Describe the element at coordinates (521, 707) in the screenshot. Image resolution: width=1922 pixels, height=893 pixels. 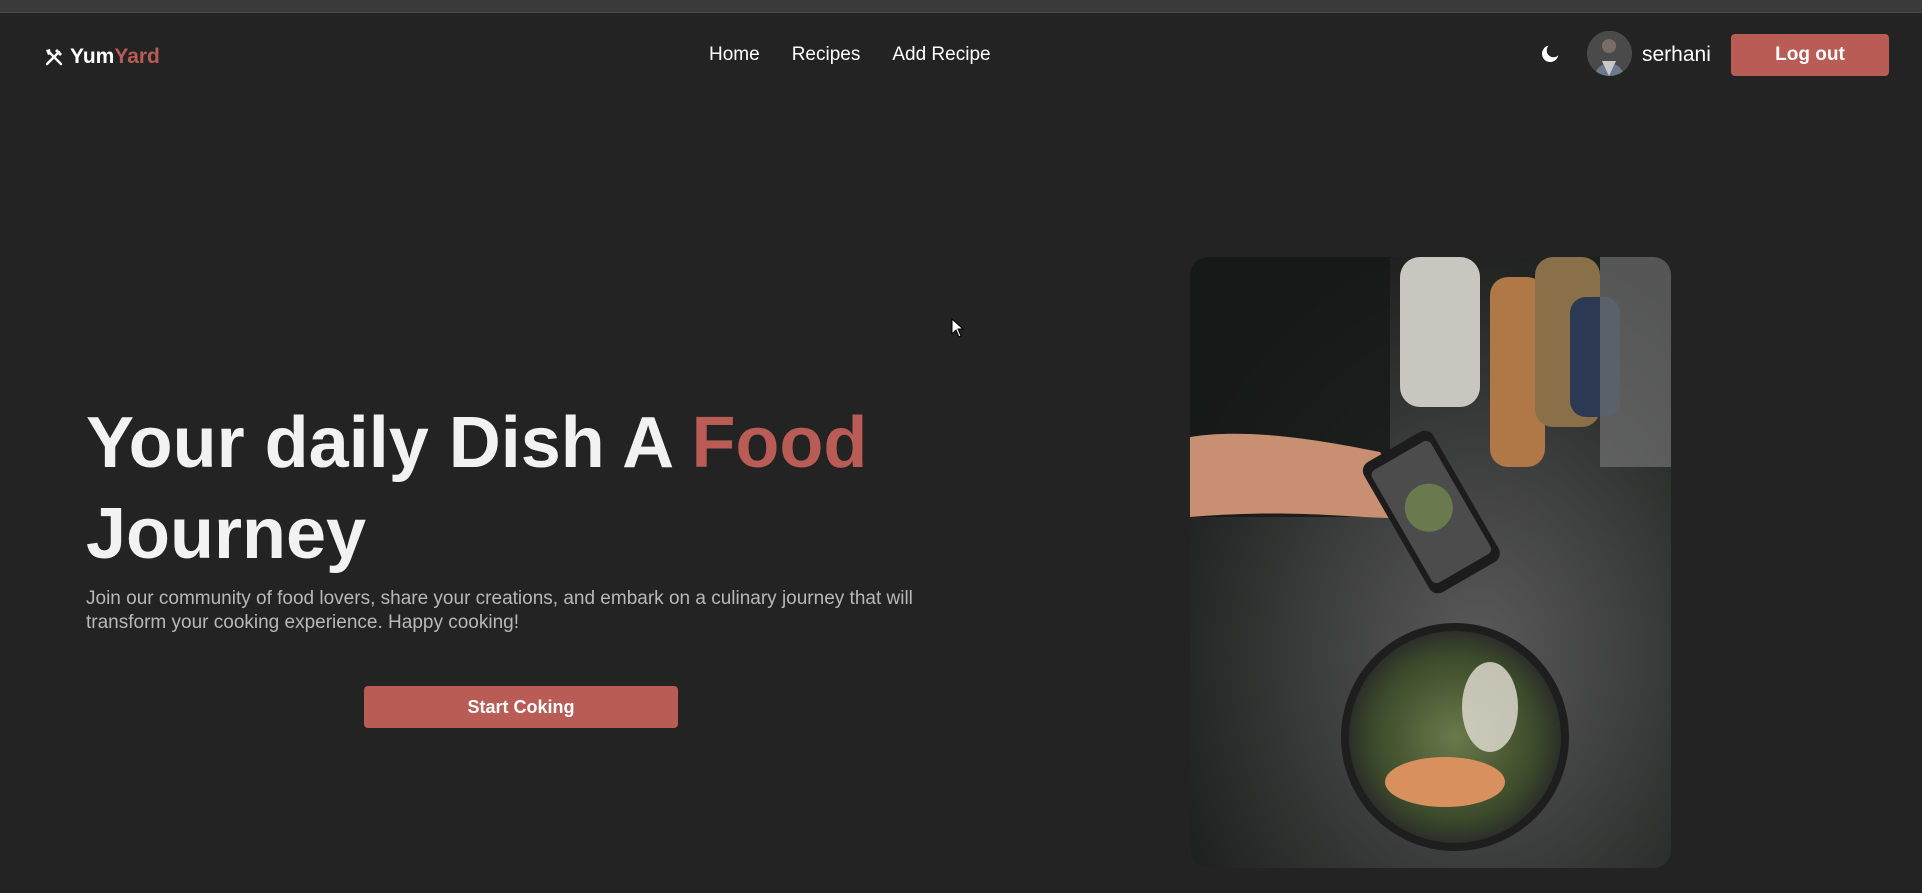
I see `start-cooking-button: Start Coking` at that location.